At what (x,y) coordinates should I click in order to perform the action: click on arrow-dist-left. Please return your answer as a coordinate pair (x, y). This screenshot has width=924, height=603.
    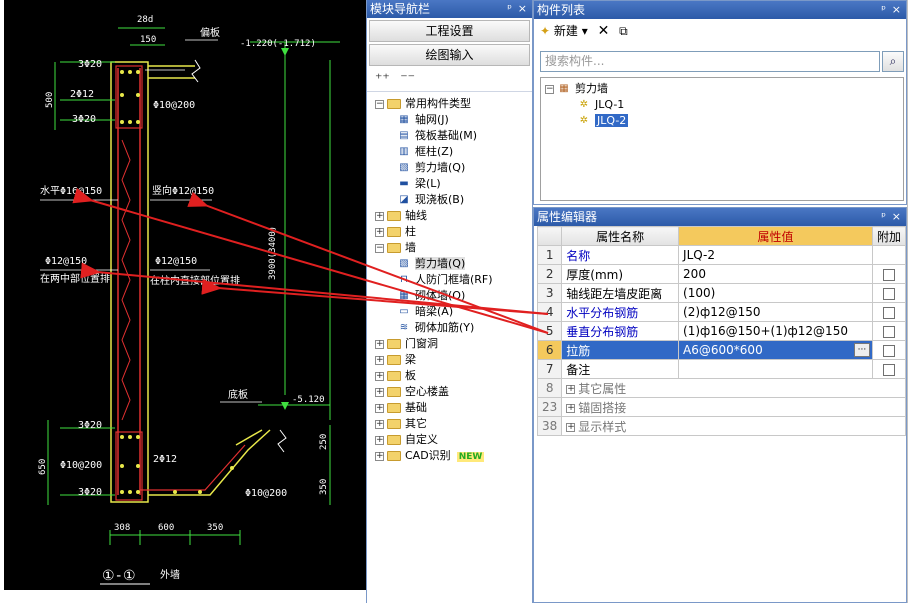
    Looking at the image, I should click on (314, 288).